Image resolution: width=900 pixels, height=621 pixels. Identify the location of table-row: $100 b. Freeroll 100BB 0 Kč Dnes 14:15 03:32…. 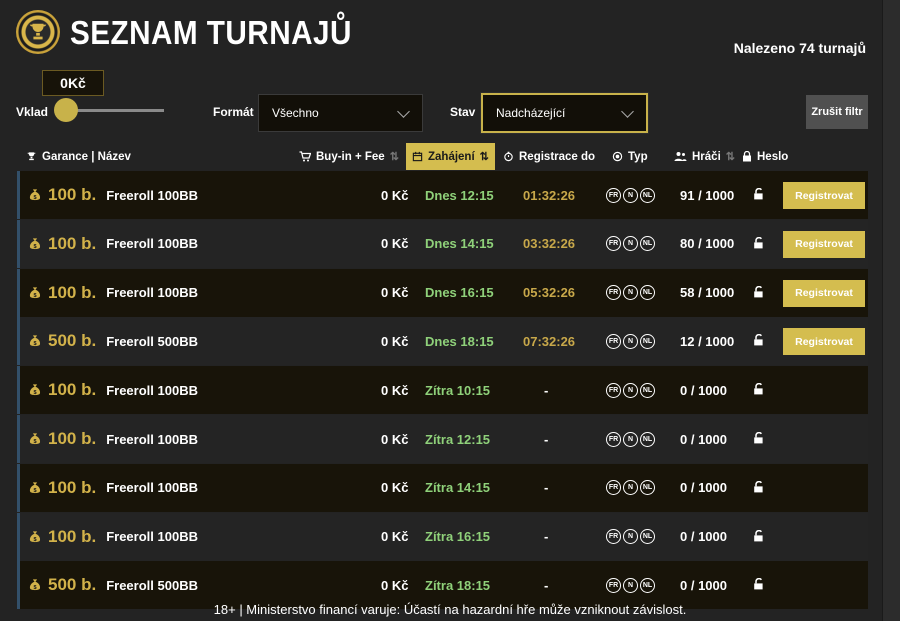
(442, 243).